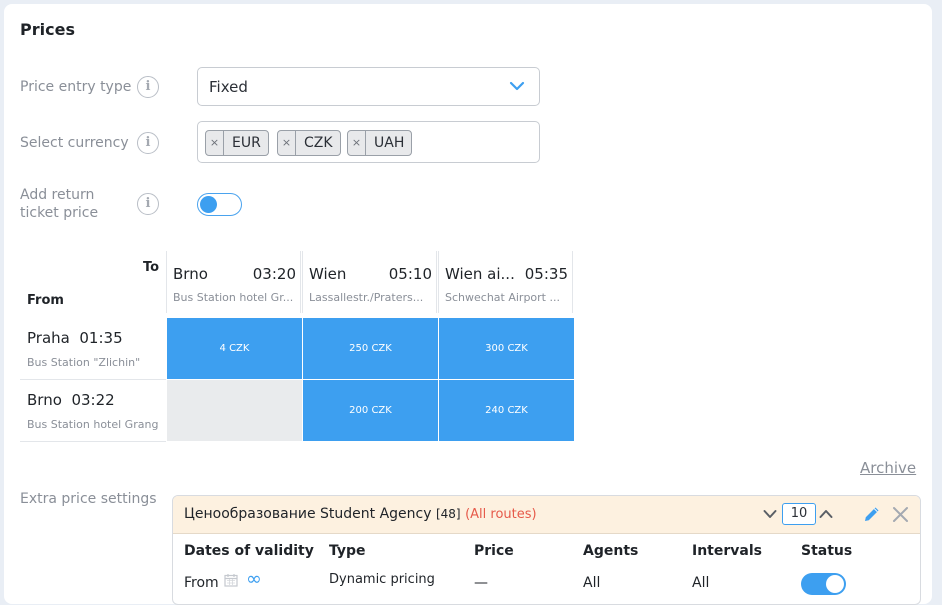 Image resolution: width=942 pixels, height=605 pixels. I want to click on infinity-icon: ∞, so click(254, 579).